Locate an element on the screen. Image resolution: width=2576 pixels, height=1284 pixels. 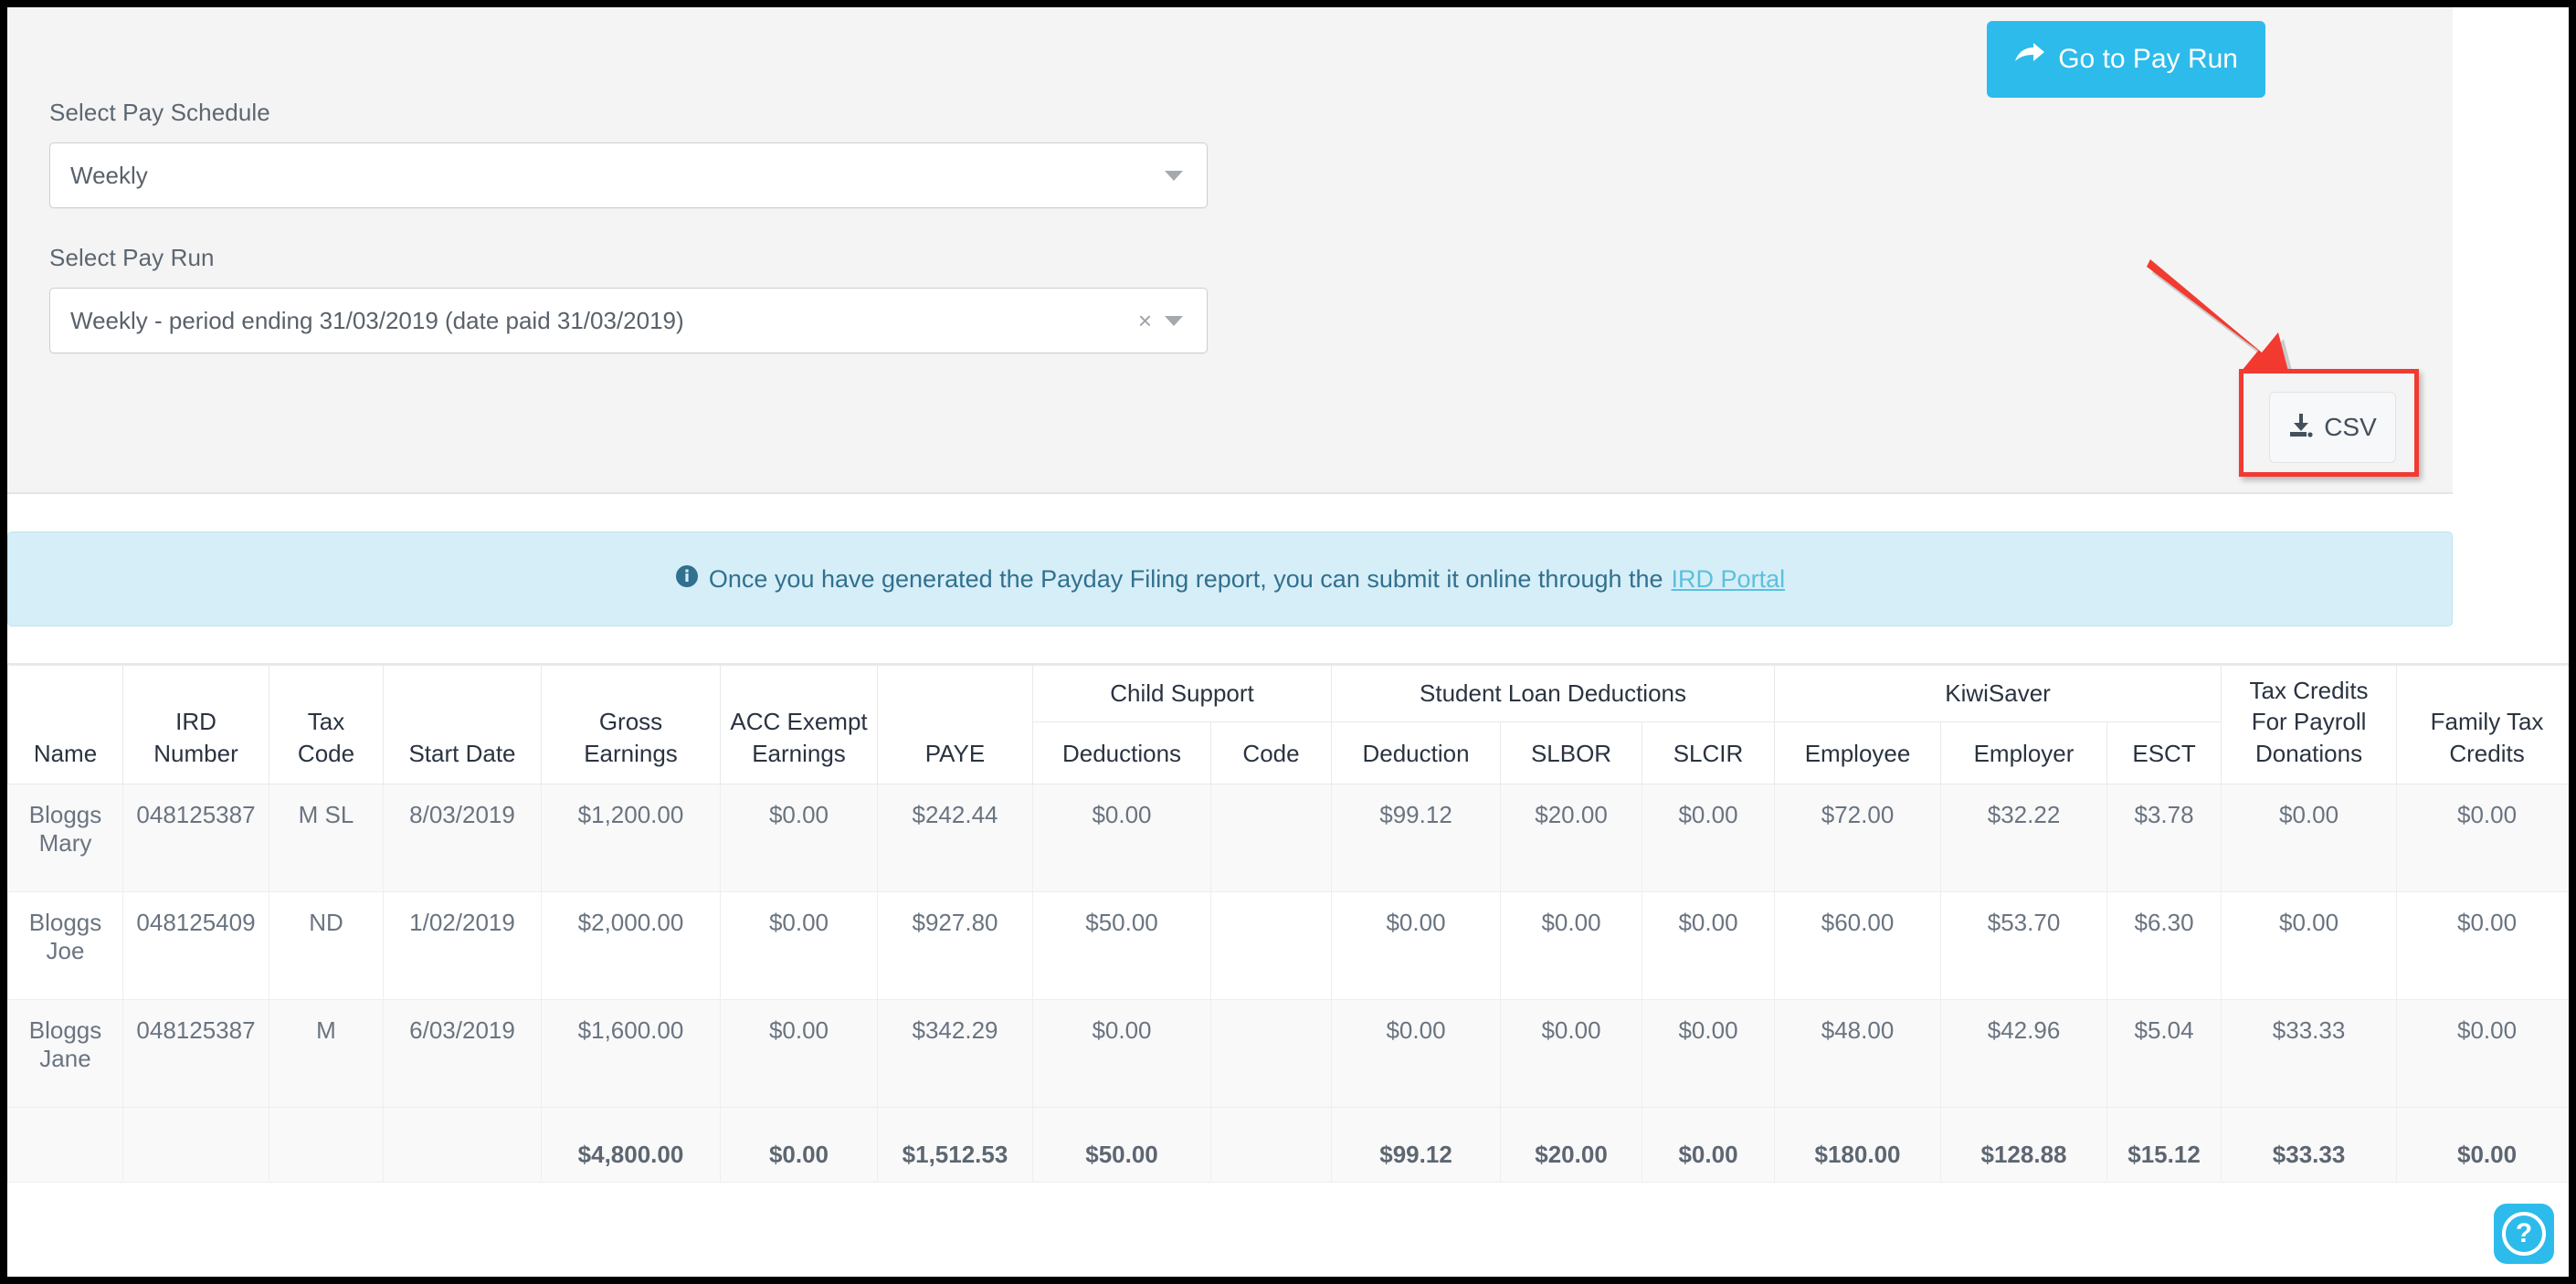
cell-esct: $5.04 is located at coordinates (2164, 1053).